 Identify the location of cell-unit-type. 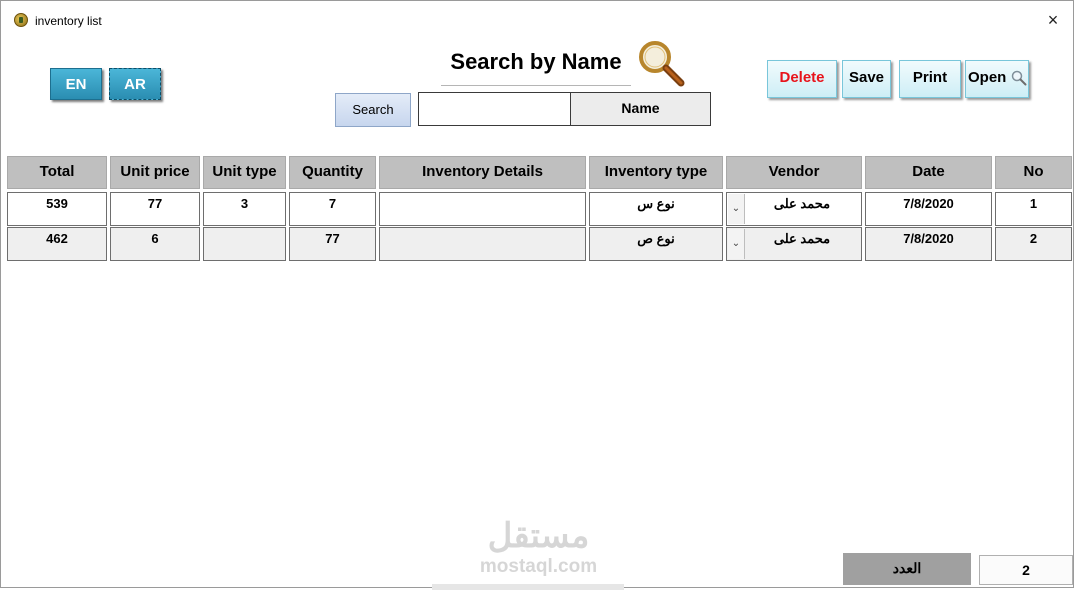
(244, 244).